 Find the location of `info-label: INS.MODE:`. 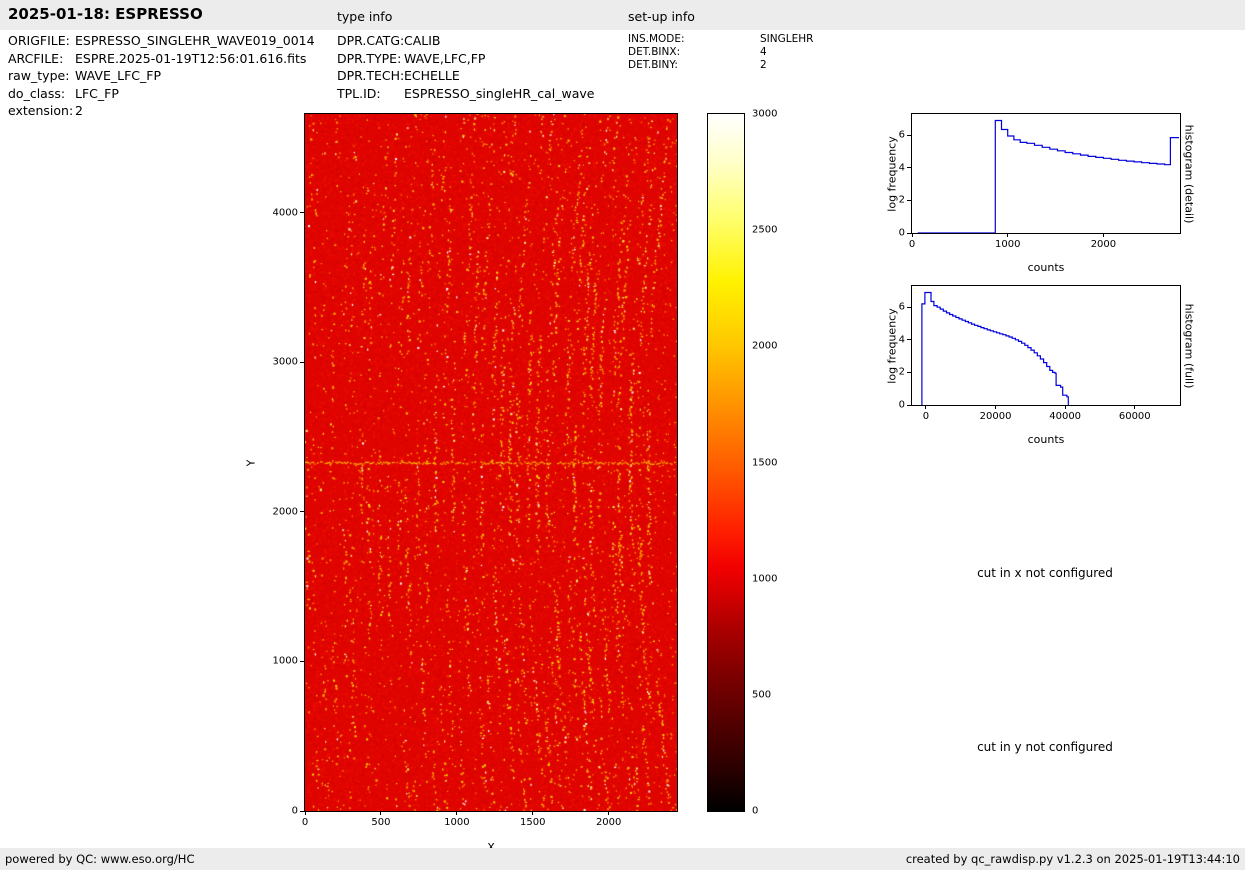

info-label: INS.MODE: is located at coordinates (656, 39).